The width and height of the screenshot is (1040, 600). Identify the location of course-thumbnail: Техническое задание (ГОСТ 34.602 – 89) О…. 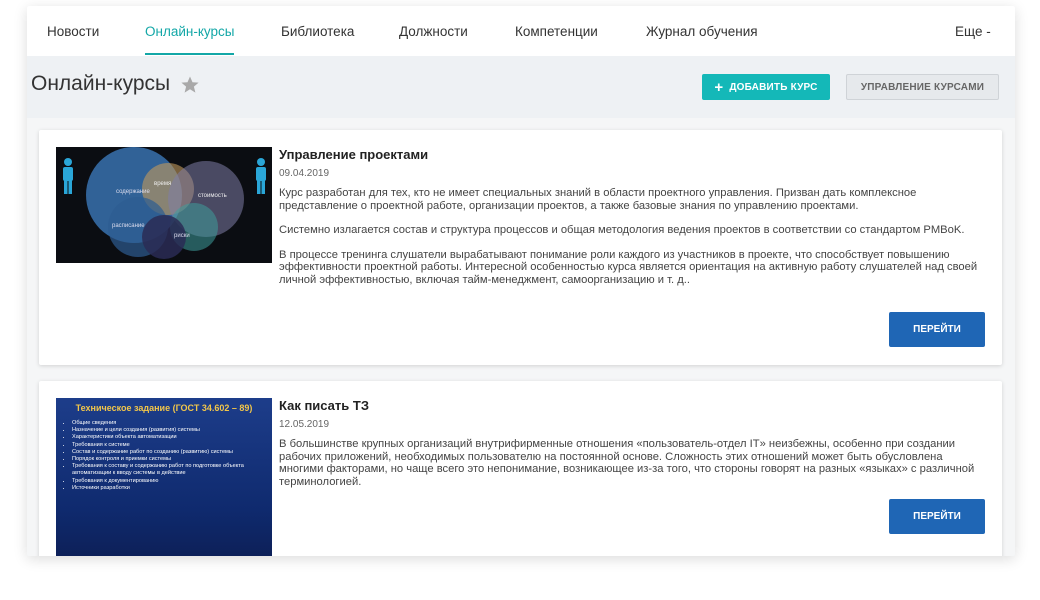
(164, 477).